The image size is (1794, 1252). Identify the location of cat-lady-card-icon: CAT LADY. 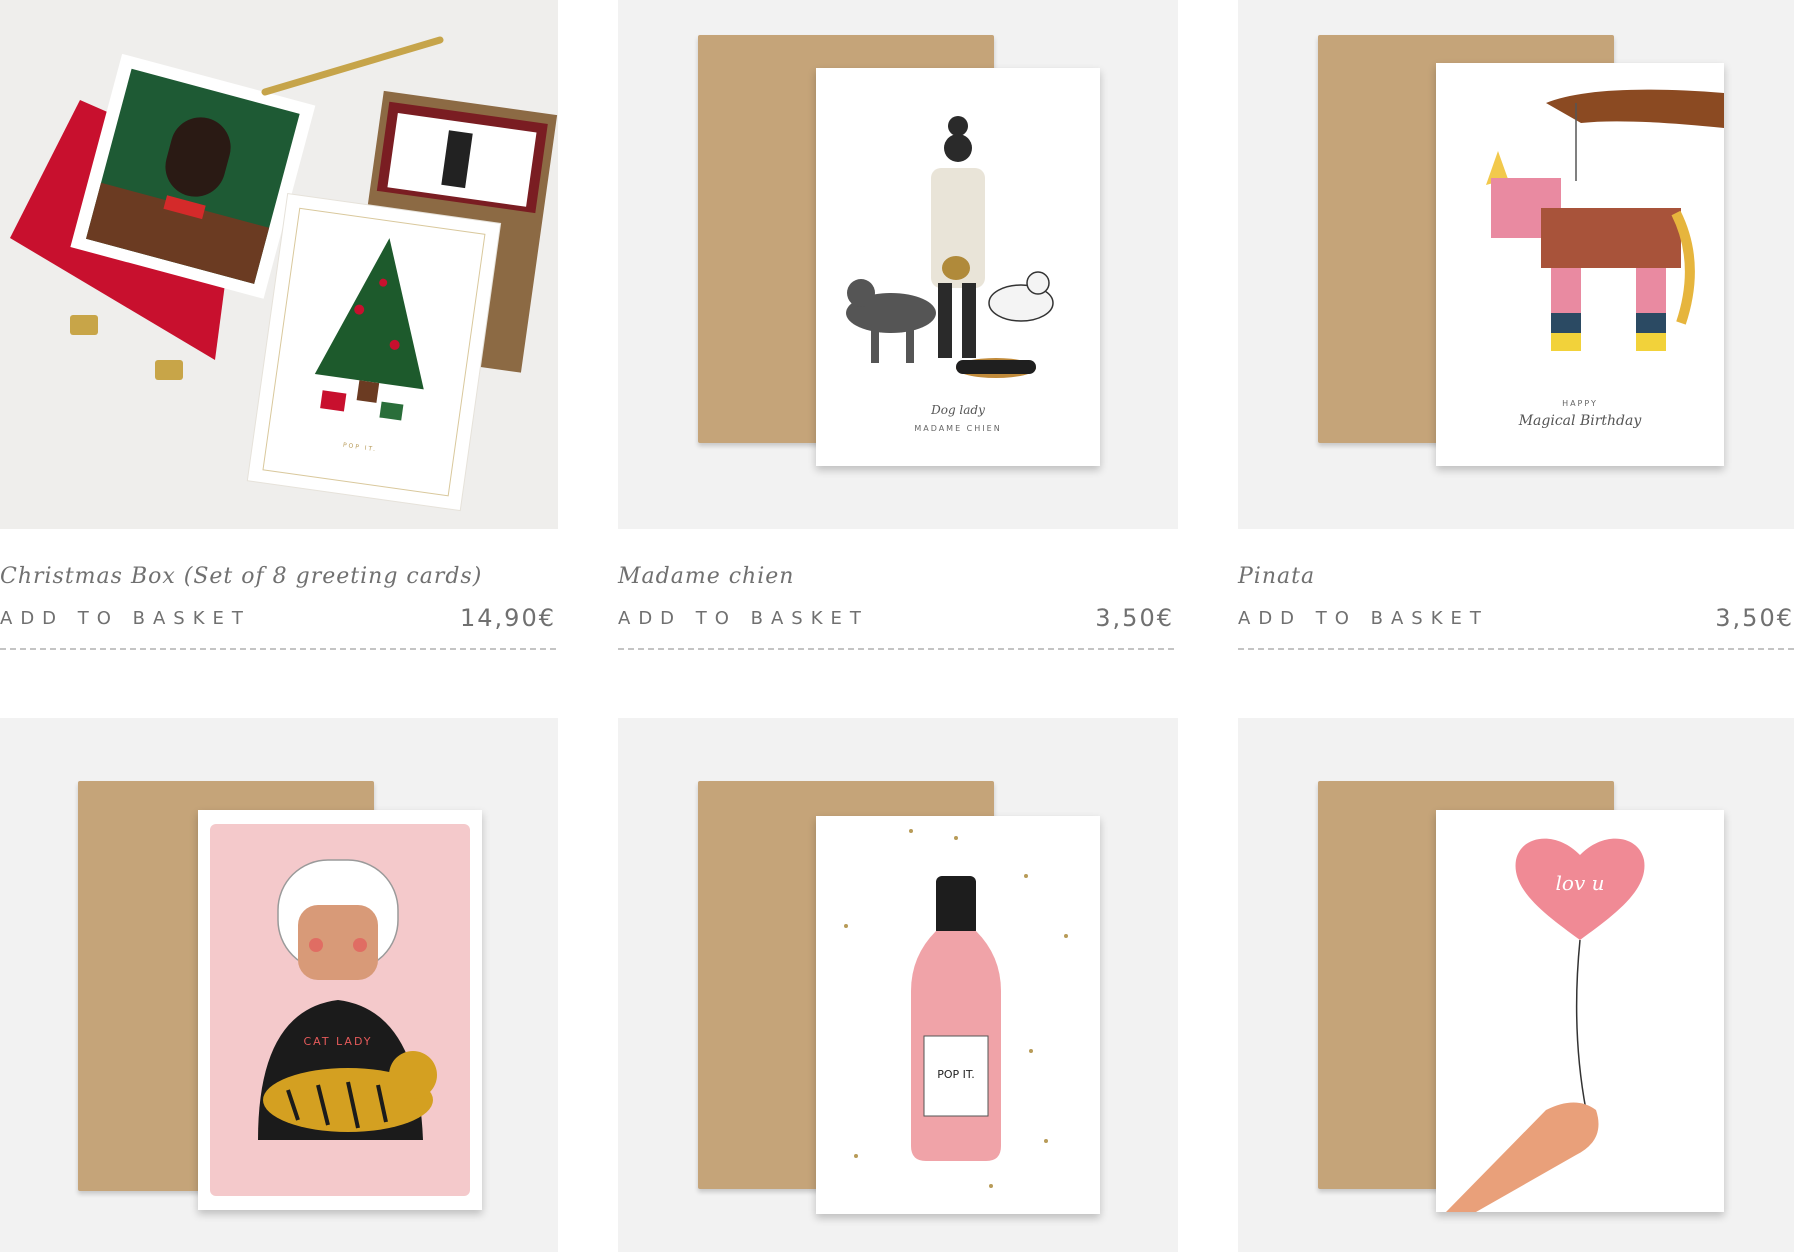
(340, 1010).